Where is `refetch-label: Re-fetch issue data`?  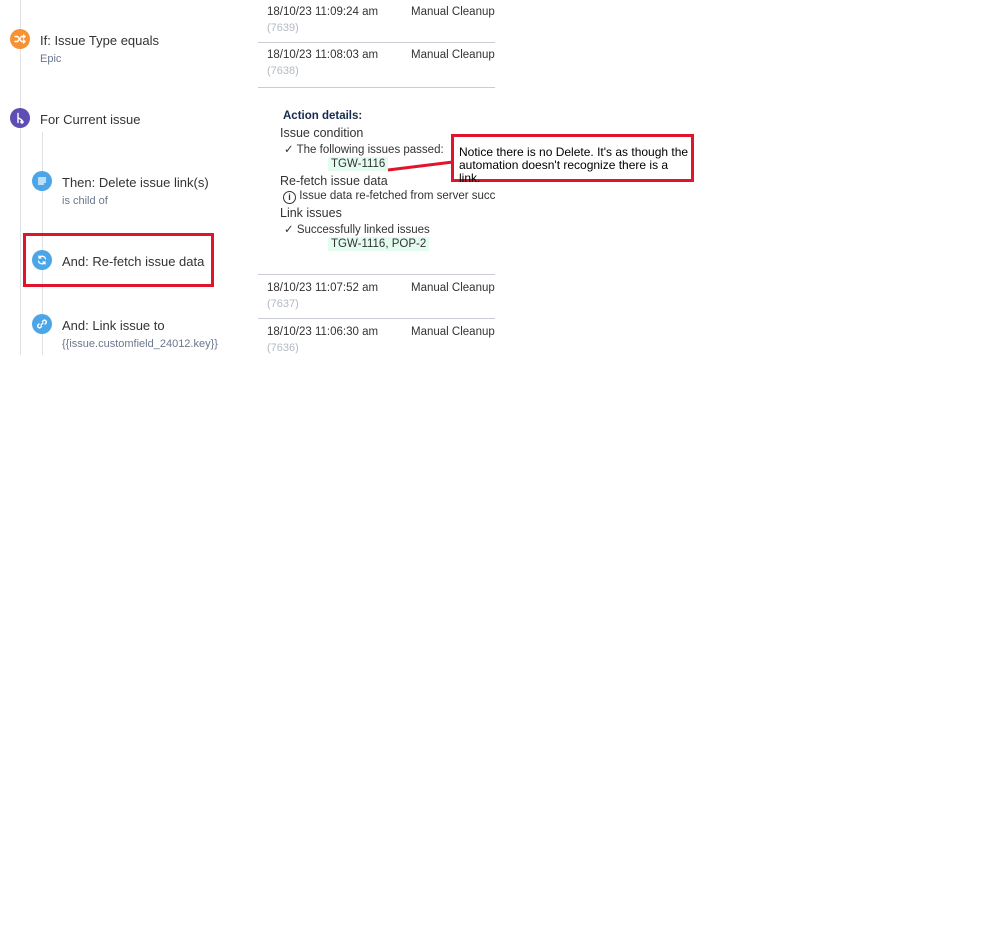 refetch-label: Re-fetch issue data is located at coordinates (334, 181).